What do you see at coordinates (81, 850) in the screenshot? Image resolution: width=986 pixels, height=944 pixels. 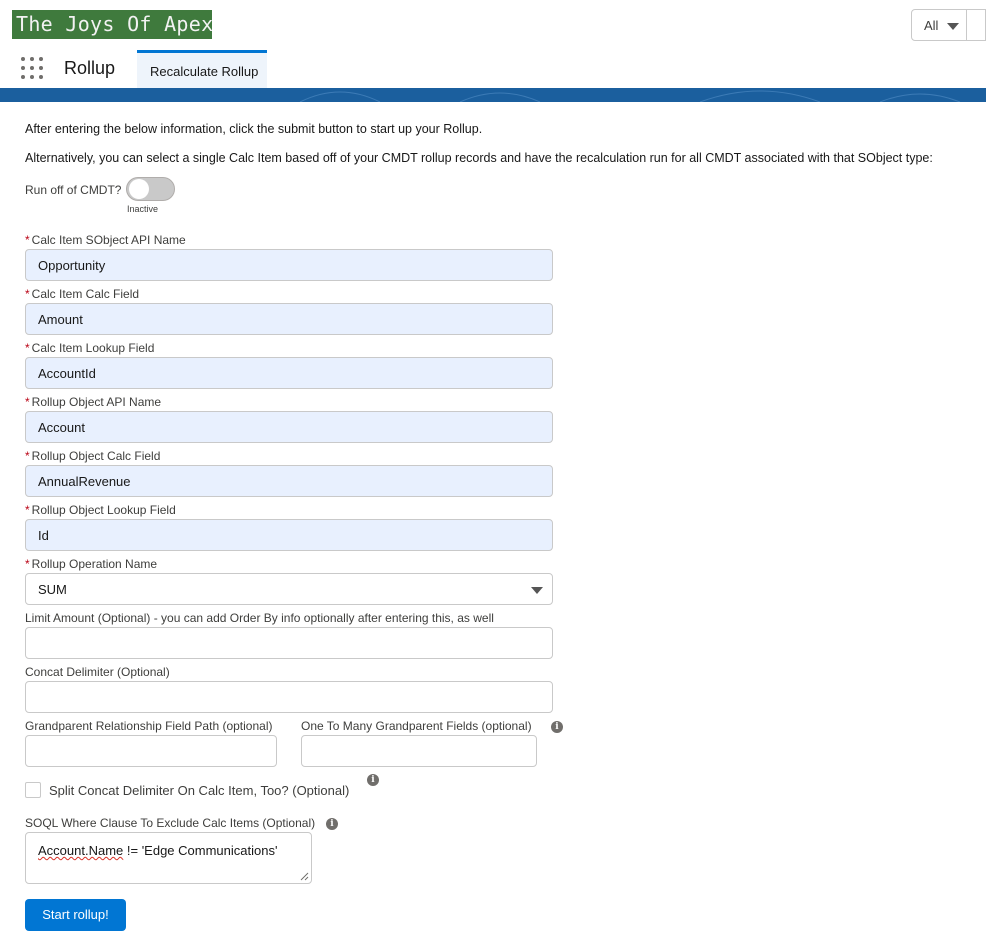 I see `spellcheck-word: Account.Name` at bounding box center [81, 850].